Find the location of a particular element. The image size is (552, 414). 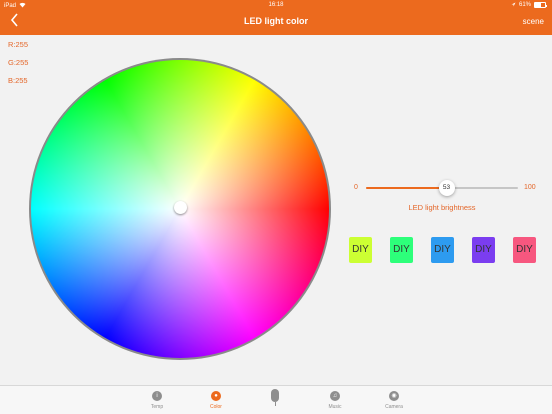

status-time: 16:18 is located at coordinates (276, 4).